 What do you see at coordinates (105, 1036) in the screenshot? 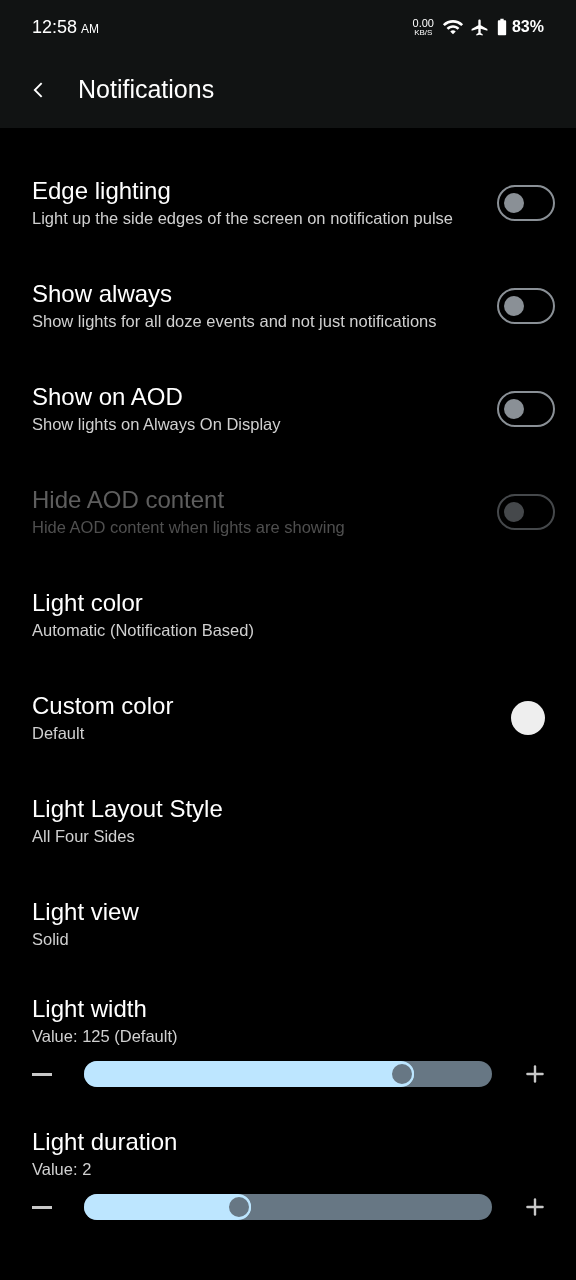
I see `setting-summary: Value: 125 (Default)` at bounding box center [105, 1036].